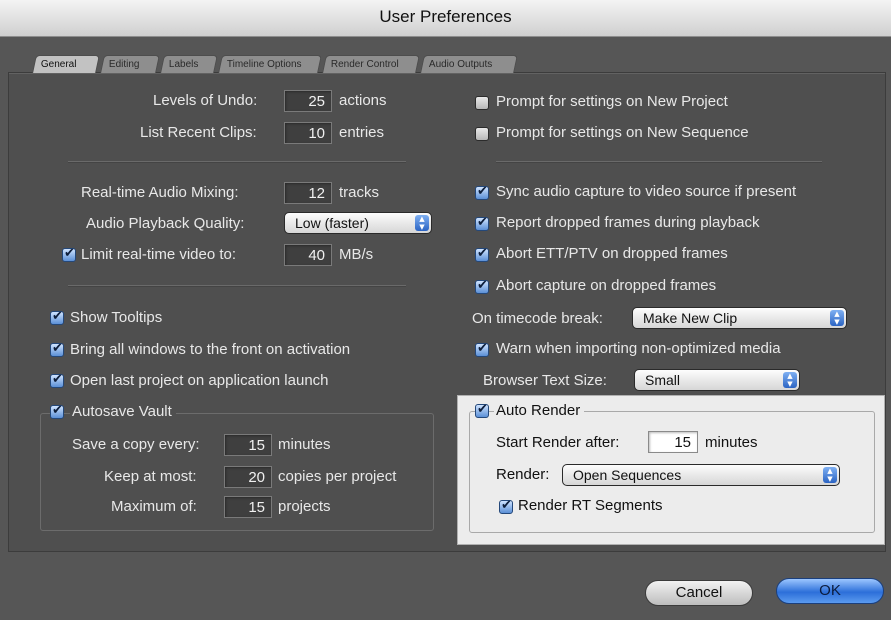 This screenshot has width=891, height=620. Describe the element at coordinates (189, 64) in the screenshot. I see `tab-labels: Labels` at that location.